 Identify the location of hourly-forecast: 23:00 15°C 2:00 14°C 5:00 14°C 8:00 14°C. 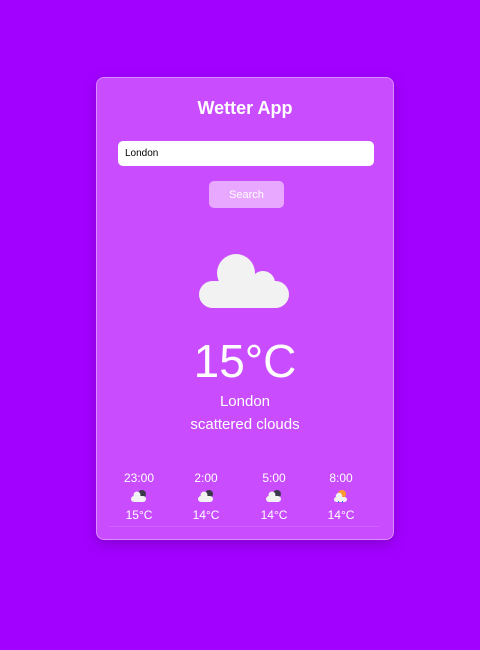
(244, 499).